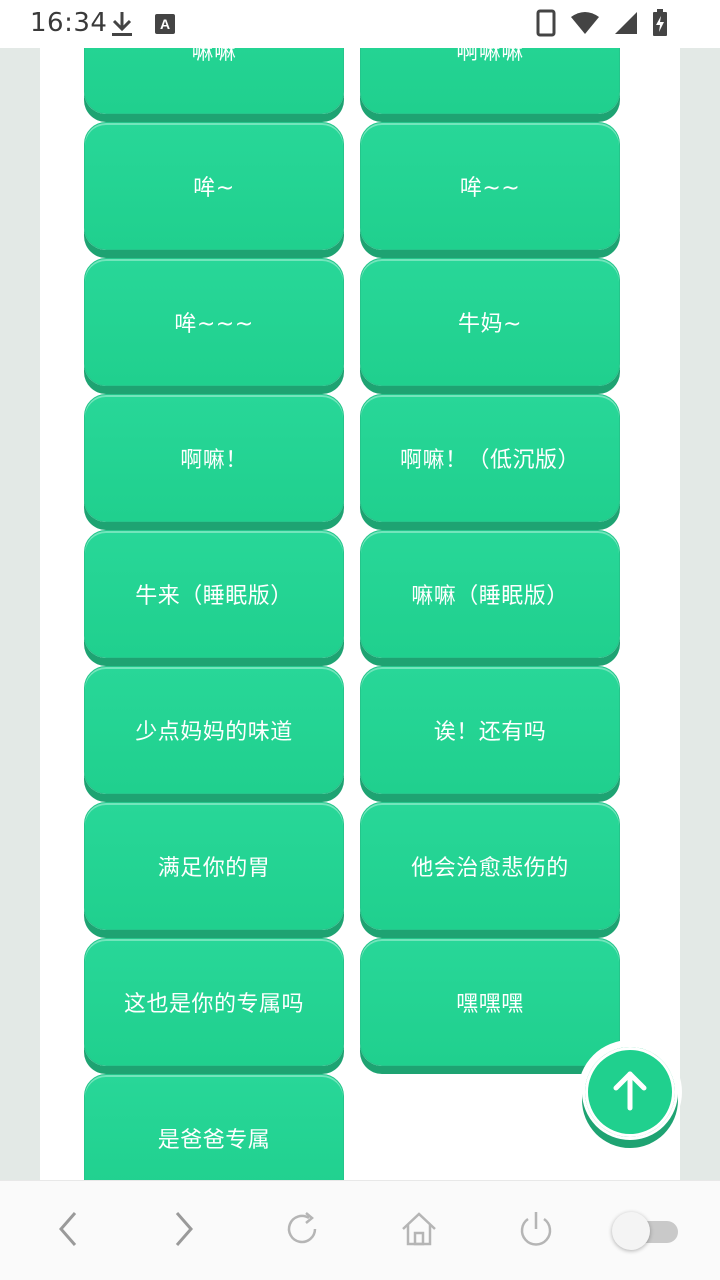 The image size is (720, 1280). What do you see at coordinates (490, 730) in the screenshot?
I see `sound-button: 诶！还有吗` at bounding box center [490, 730].